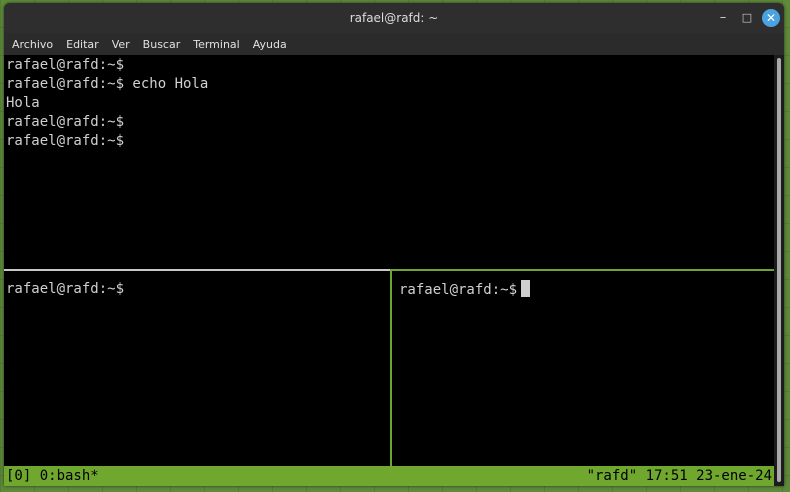  What do you see at coordinates (196, 289) in the screenshot?
I see `pane-bottom-left: rafael@rafd:~$` at bounding box center [196, 289].